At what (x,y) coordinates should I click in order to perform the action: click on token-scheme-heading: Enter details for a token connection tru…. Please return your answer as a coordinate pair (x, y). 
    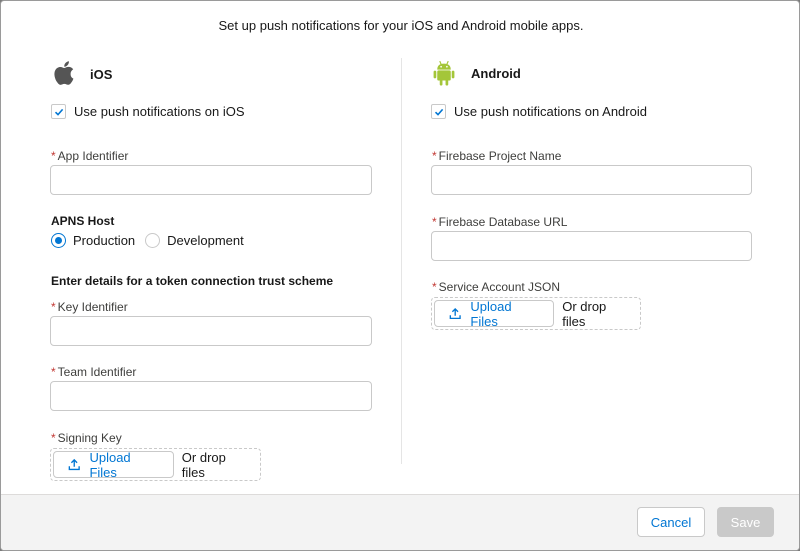
    Looking at the image, I should click on (192, 281).